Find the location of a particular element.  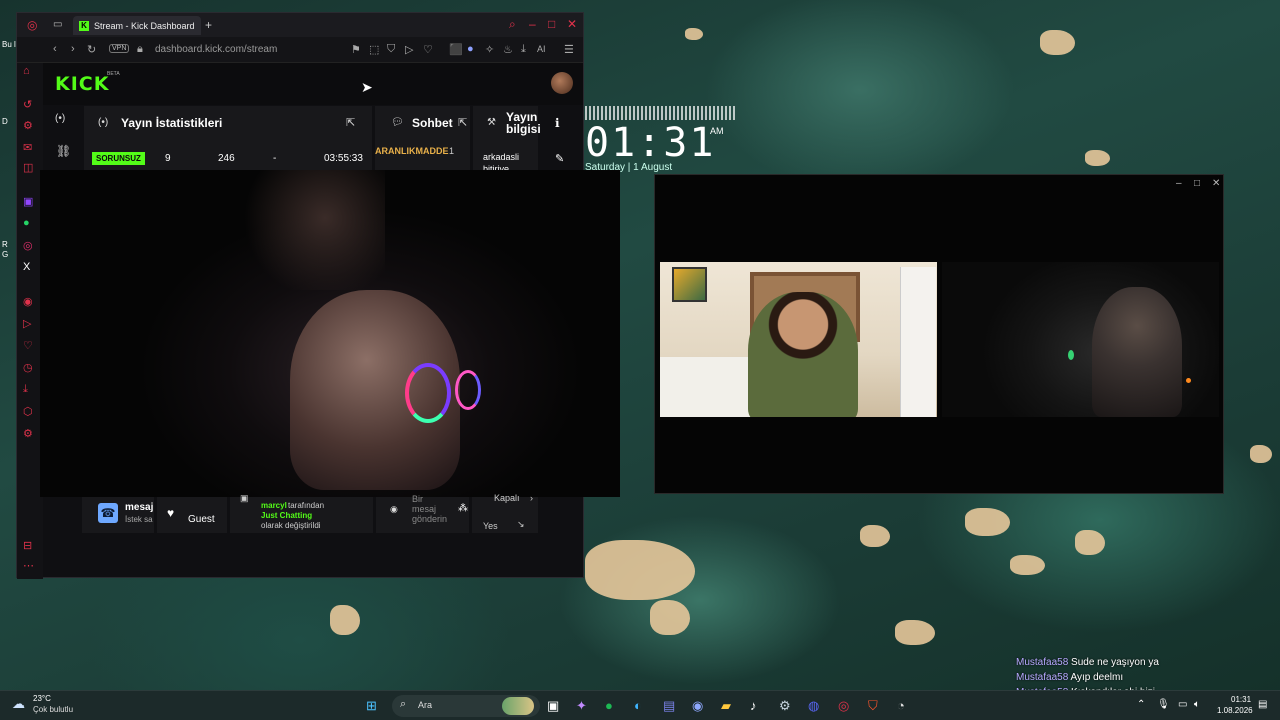

avatar is located at coordinates (562, 83).